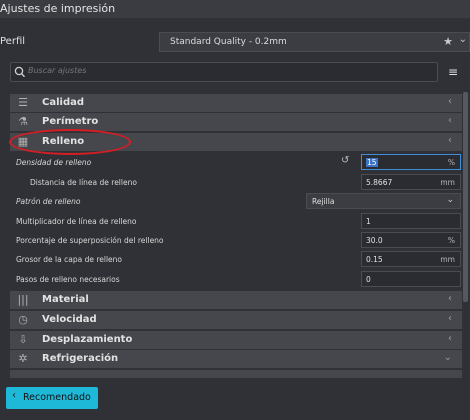  What do you see at coordinates (236, 320) in the screenshot?
I see `category-velocidad: ◷ Velocidad ‹` at bounding box center [236, 320].